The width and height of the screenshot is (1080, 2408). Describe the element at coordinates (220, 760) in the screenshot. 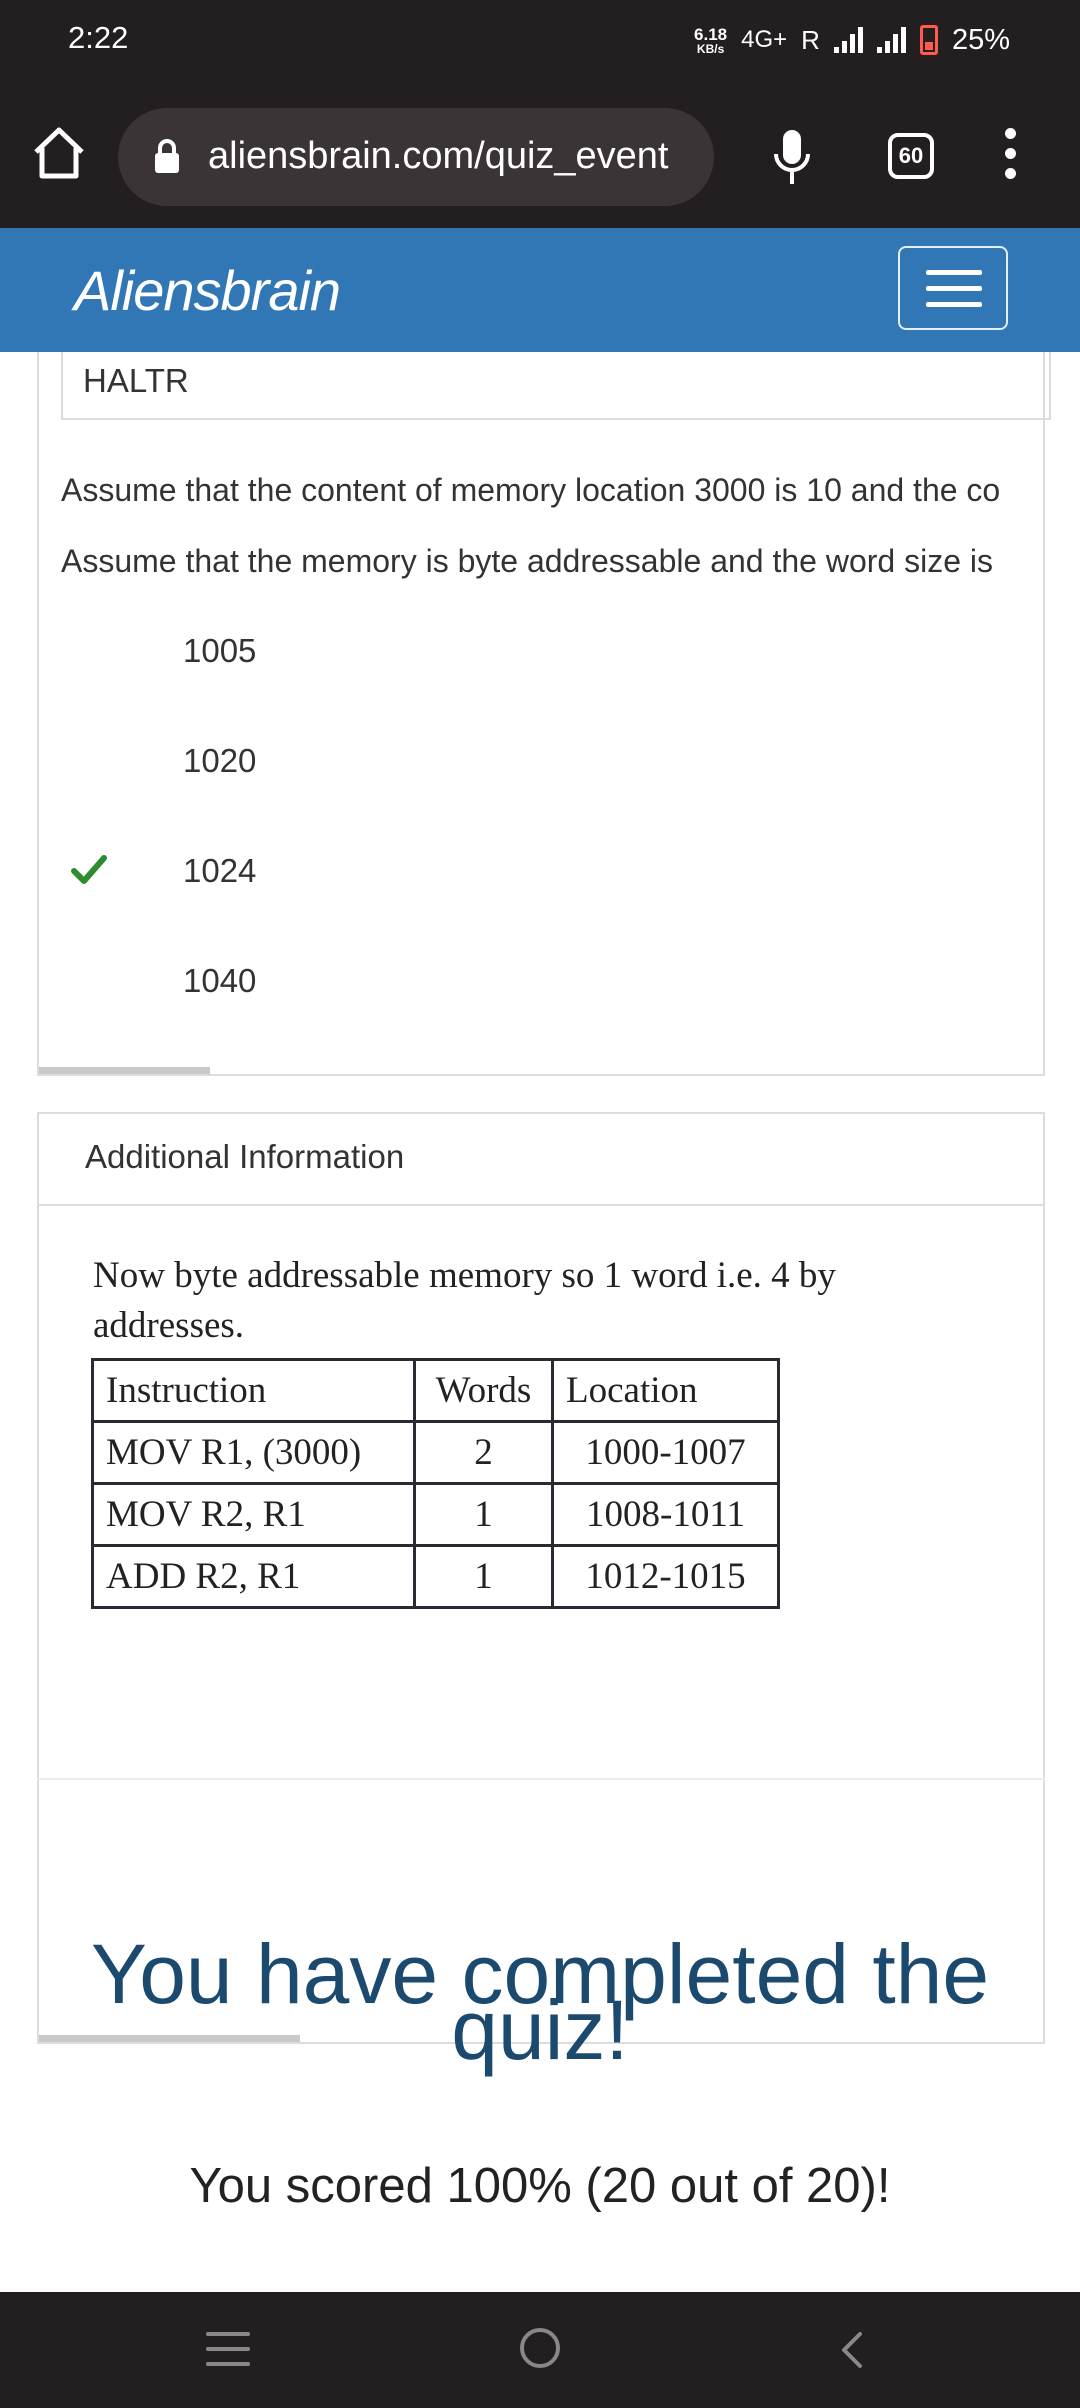

I see `option-label: 1020` at that location.